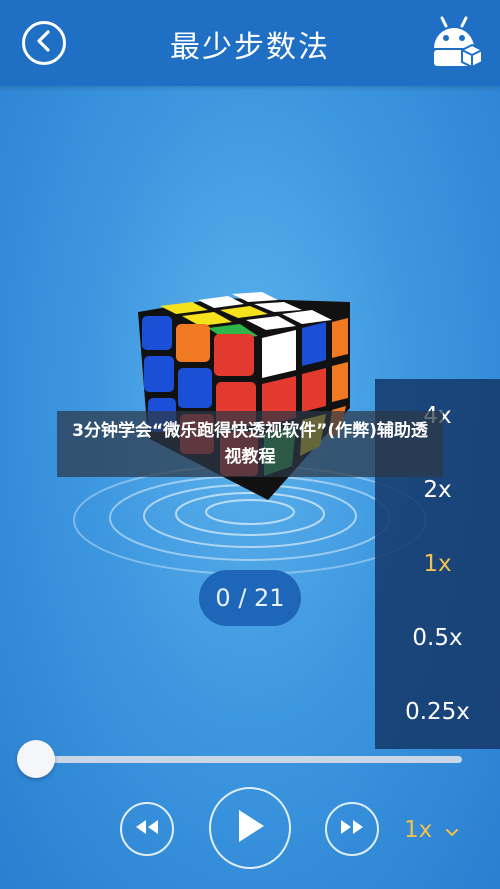 This screenshot has height=889, width=500. I want to click on android-robot-icon, so click(455, 46).